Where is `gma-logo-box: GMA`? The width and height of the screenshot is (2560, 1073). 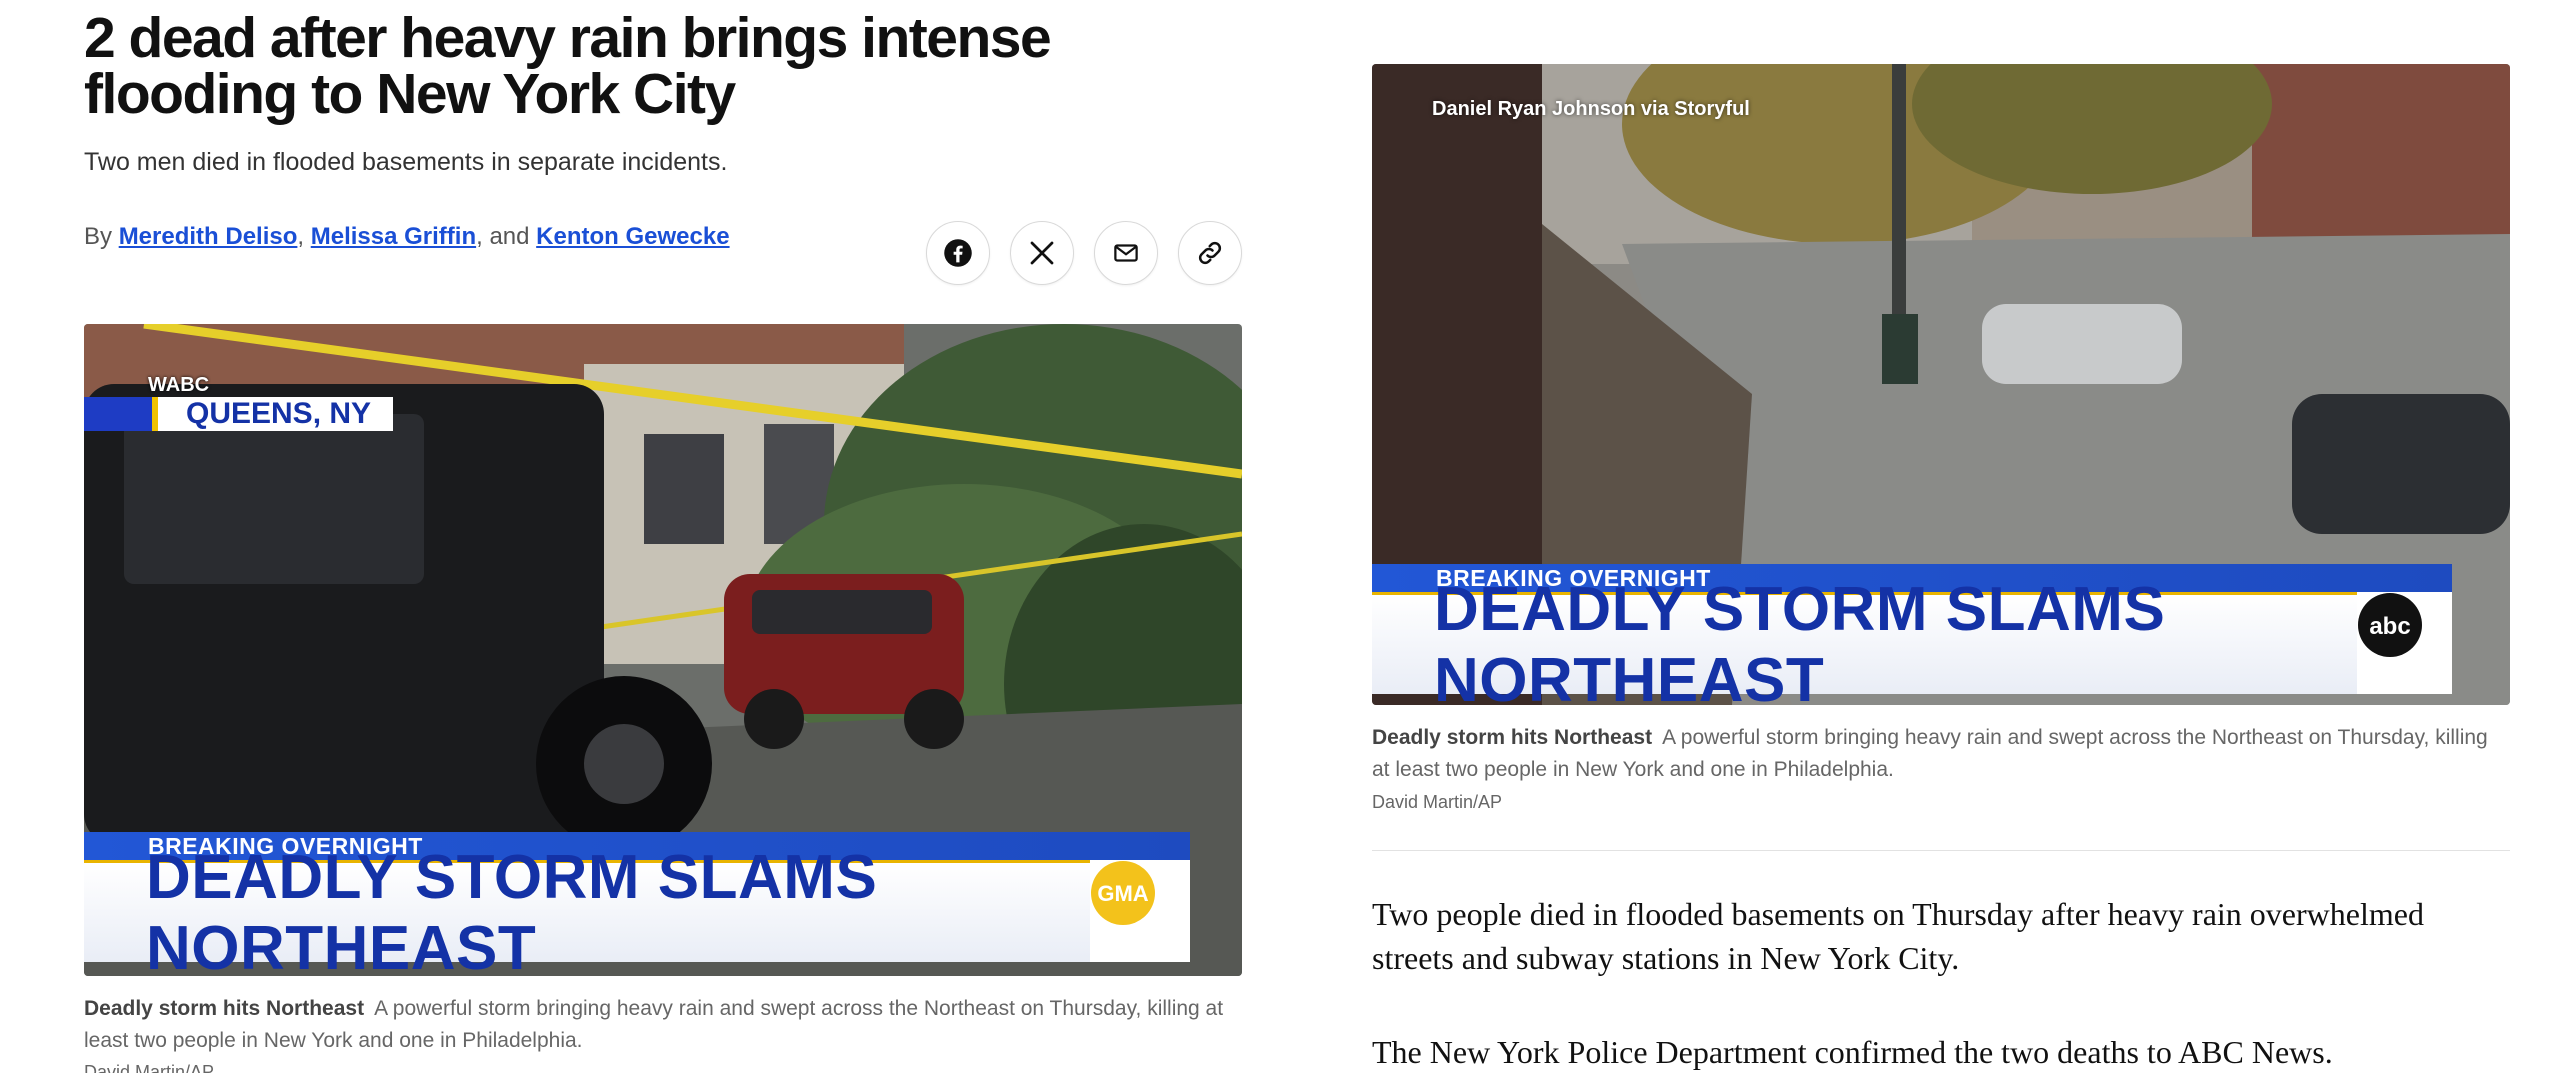 gma-logo-box: GMA is located at coordinates (1140, 911).